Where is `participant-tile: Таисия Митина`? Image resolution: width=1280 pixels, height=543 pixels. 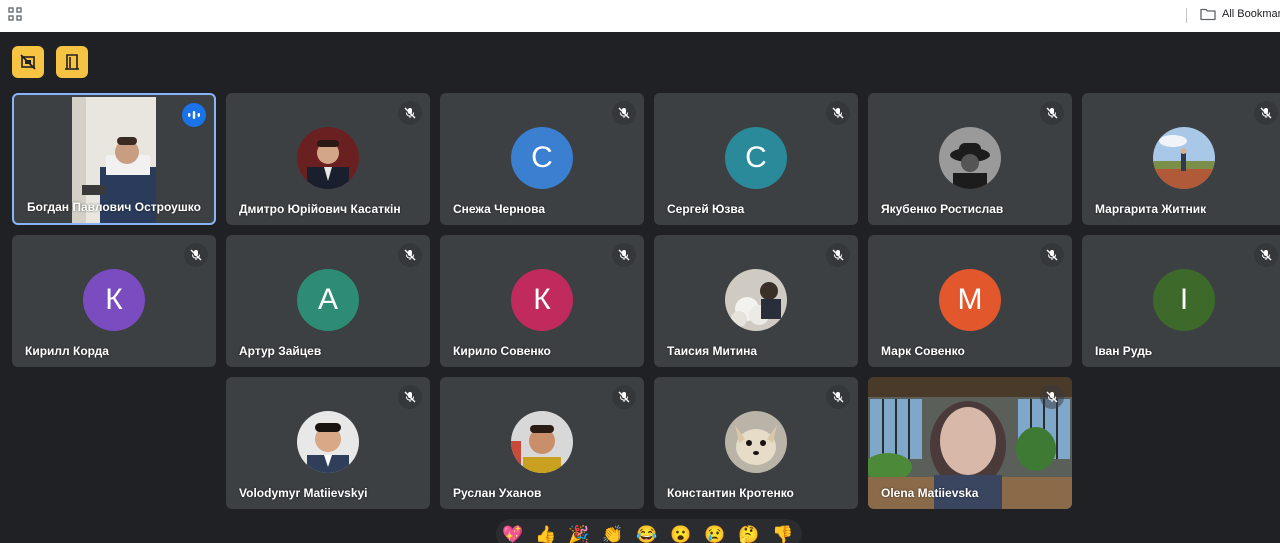
participant-tile: Таисия Митина is located at coordinates (756, 301).